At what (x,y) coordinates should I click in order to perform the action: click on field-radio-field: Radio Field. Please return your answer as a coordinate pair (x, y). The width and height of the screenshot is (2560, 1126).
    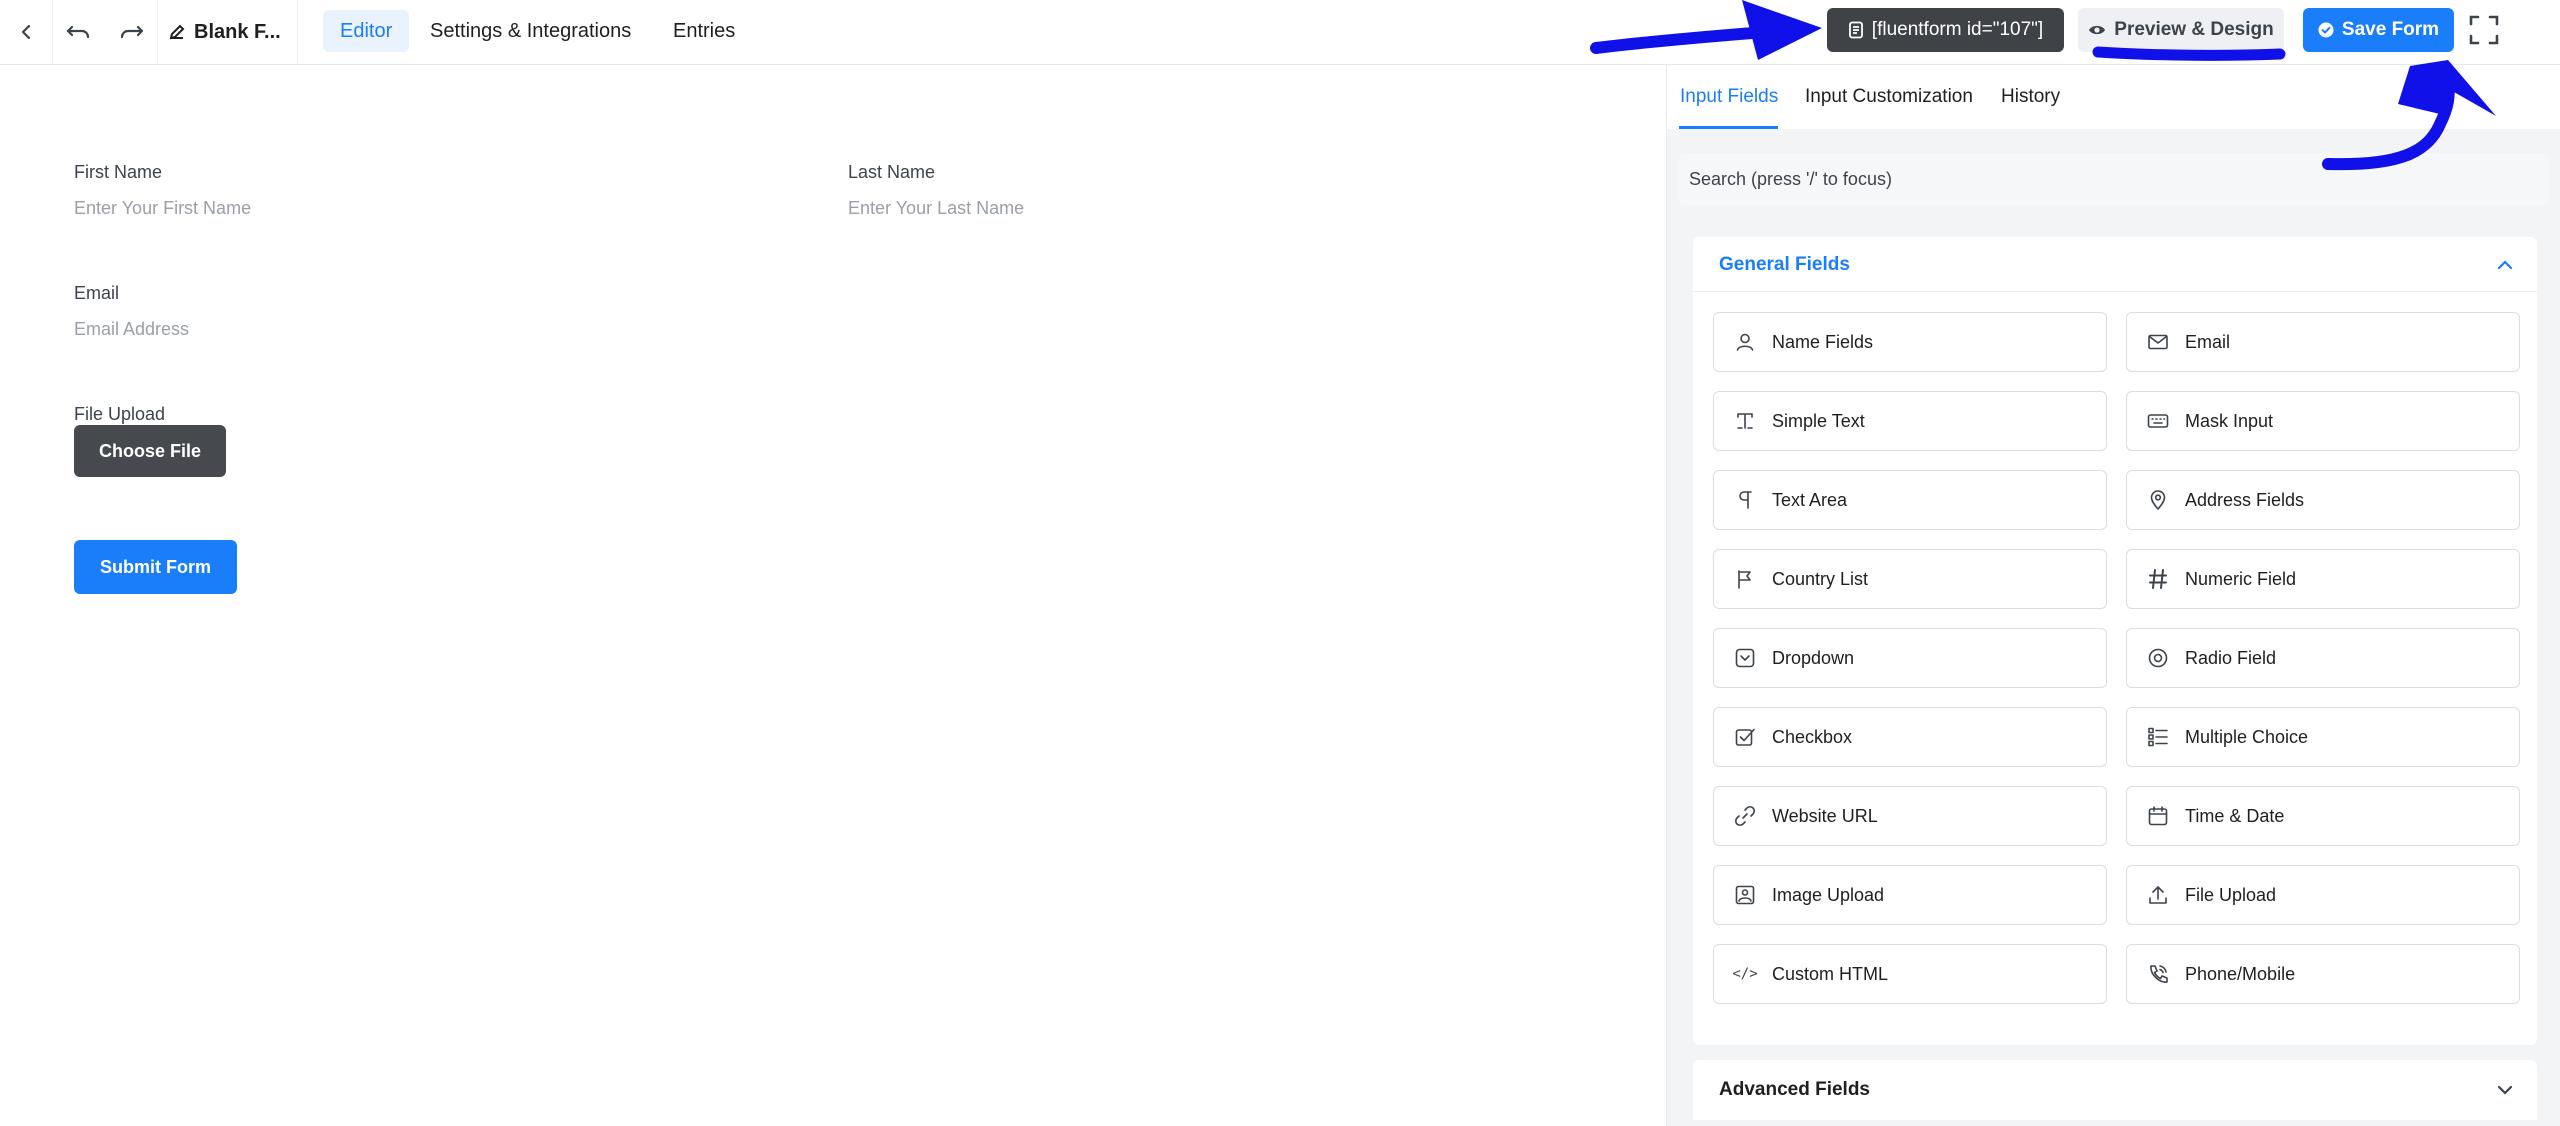
    Looking at the image, I should click on (2323, 658).